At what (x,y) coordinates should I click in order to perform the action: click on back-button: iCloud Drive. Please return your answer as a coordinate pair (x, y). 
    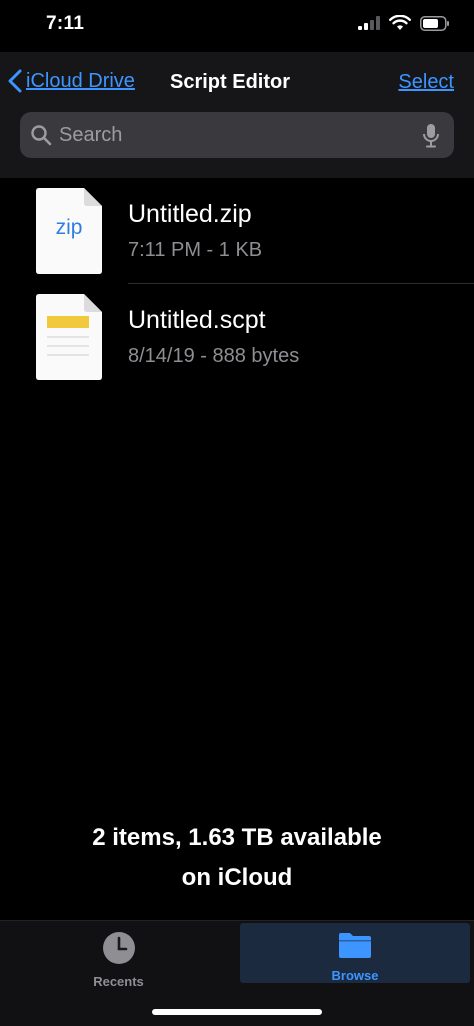
    Looking at the image, I should click on (71, 81).